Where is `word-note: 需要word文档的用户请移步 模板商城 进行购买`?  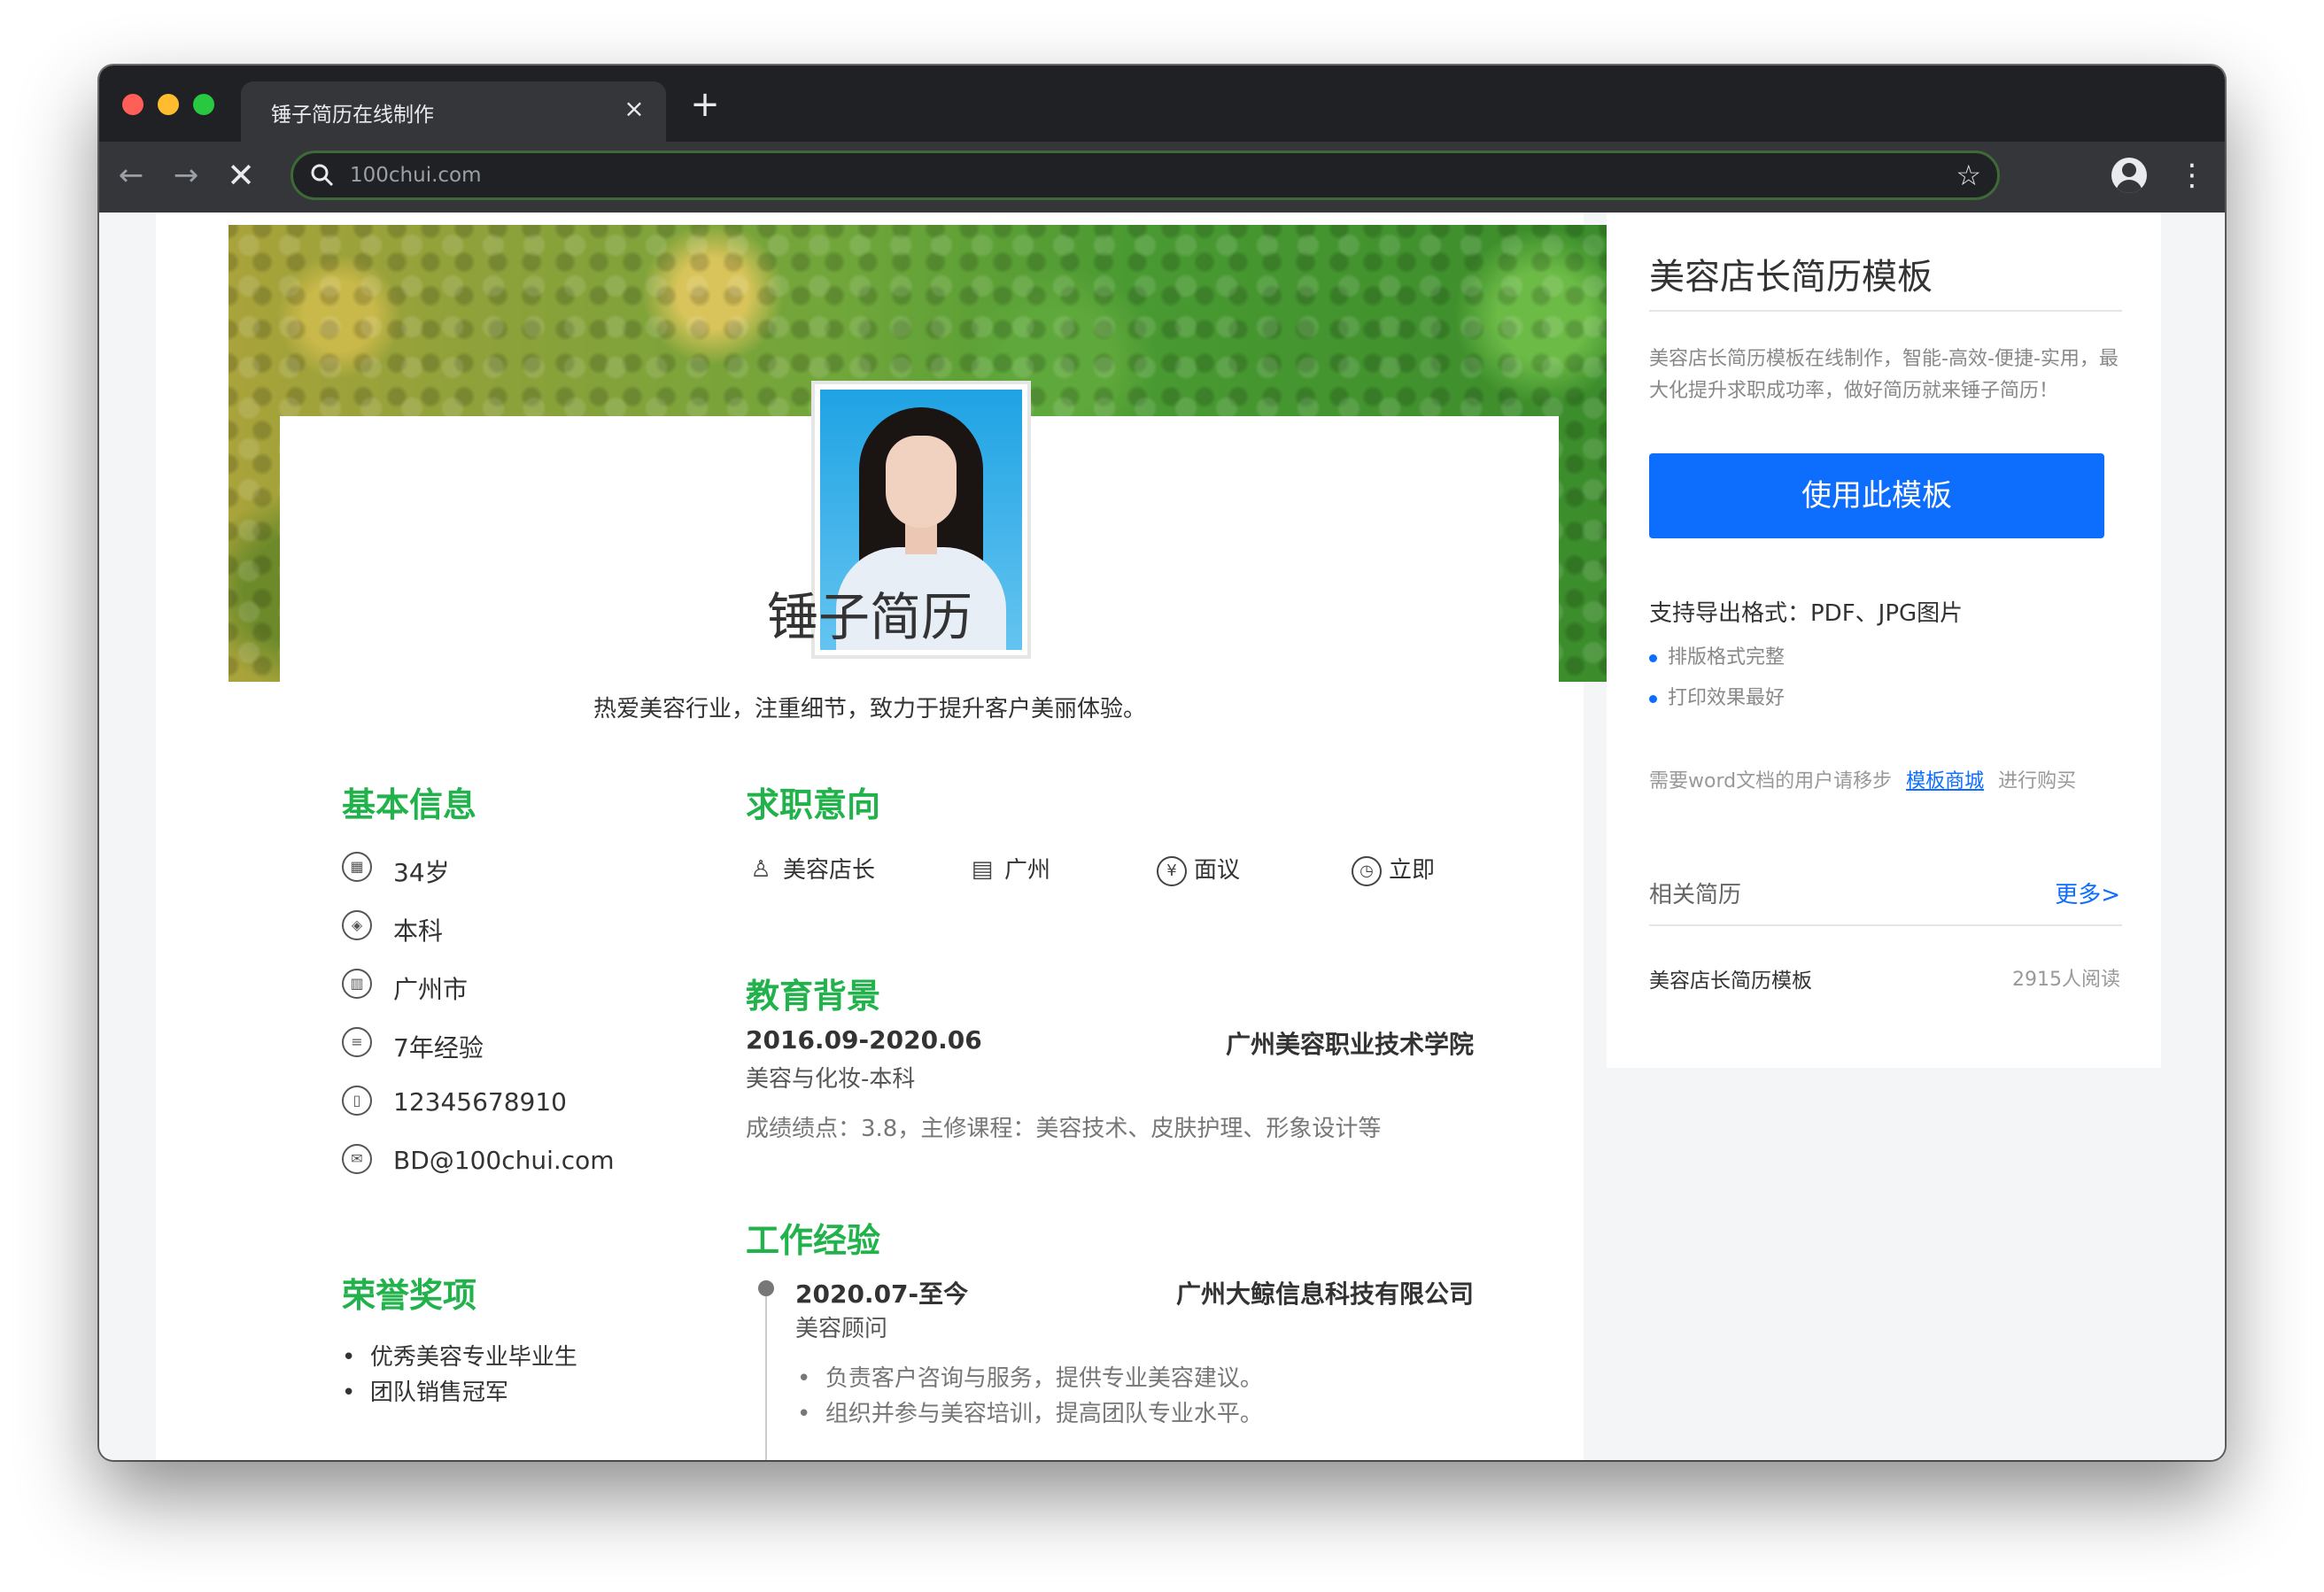 word-note: 需要word文档的用户请移步 模板商城 进行购买 is located at coordinates (1863, 781).